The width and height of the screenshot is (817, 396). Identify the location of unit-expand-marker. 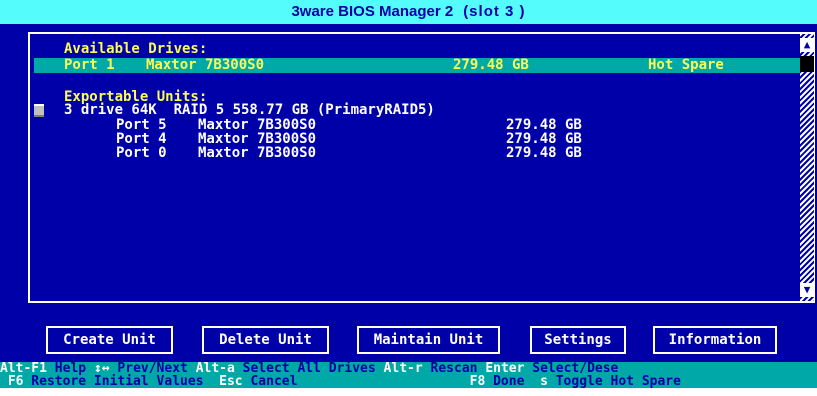
(39, 110).